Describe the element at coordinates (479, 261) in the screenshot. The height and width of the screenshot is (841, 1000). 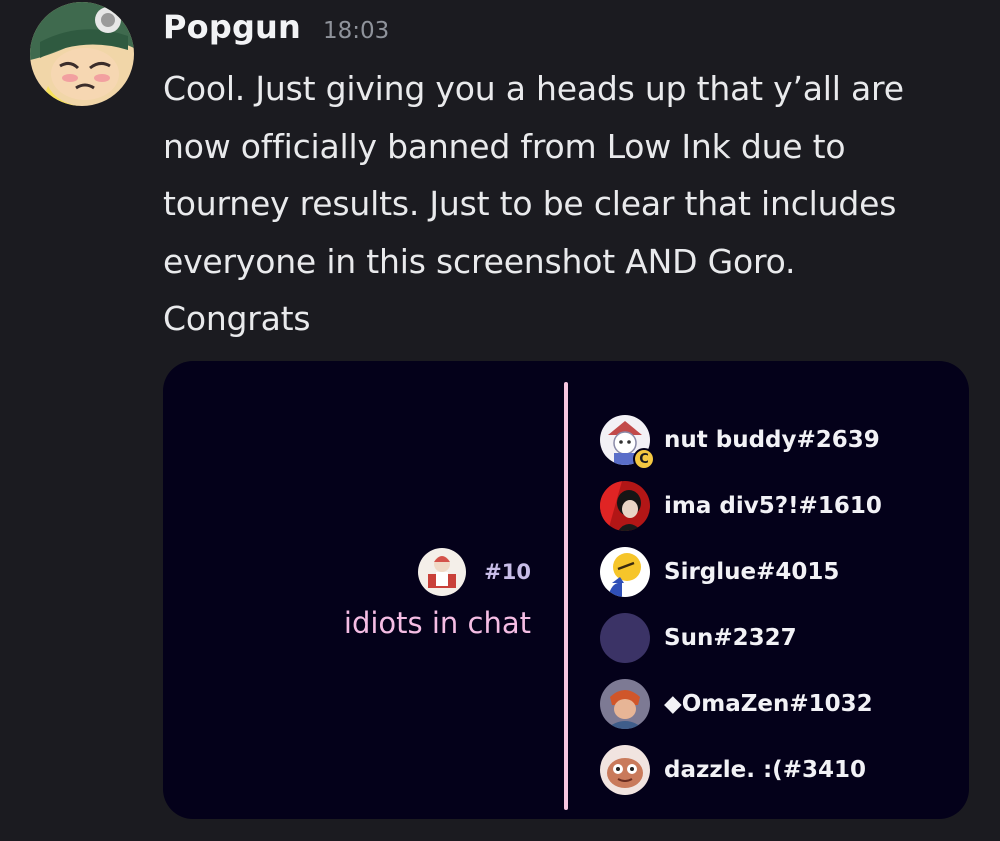
I see `message-text-line: everyone in this screenshot AND Goro.` at that location.